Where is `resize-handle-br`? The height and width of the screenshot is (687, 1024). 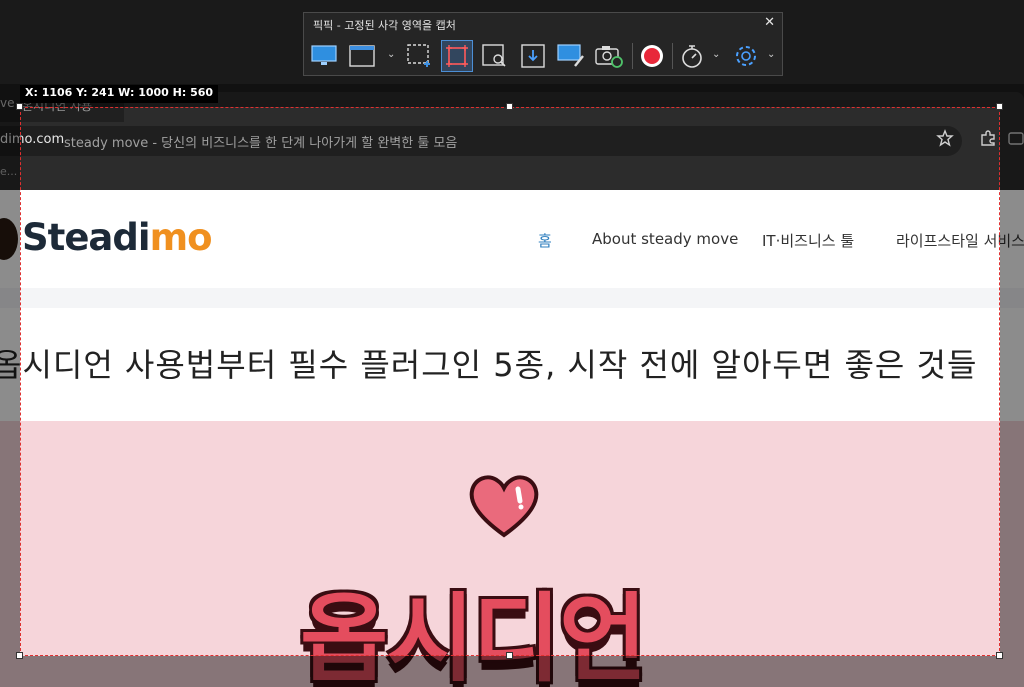 resize-handle-br is located at coordinates (999, 655).